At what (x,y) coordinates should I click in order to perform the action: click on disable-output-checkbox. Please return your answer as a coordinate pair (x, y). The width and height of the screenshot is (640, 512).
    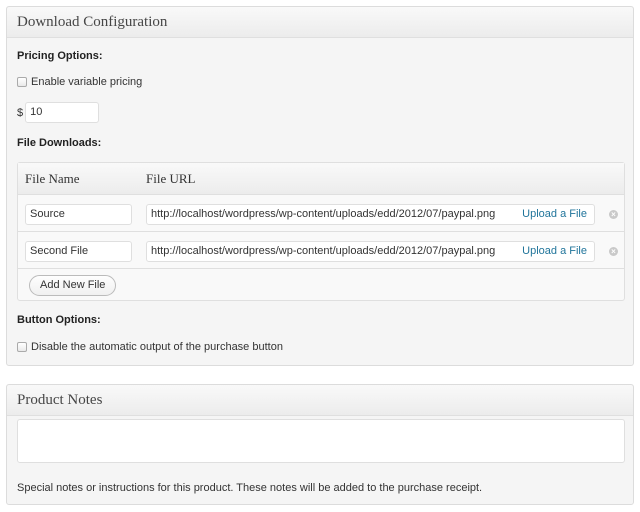
    Looking at the image, I should click on (22, 347).